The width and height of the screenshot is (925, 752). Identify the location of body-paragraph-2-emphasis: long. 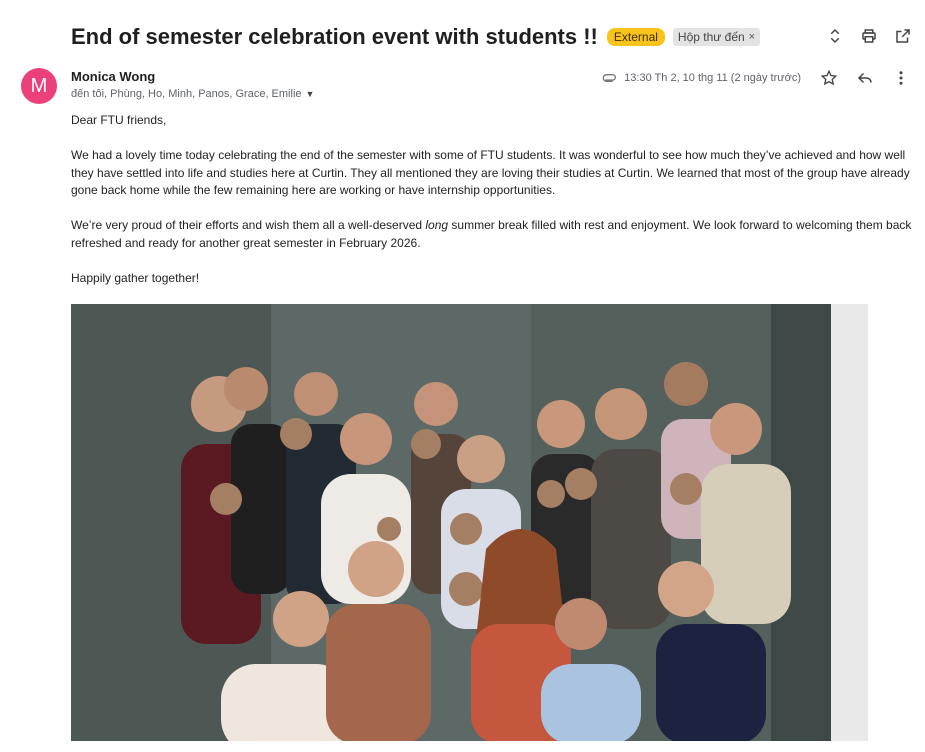
(437, 225).